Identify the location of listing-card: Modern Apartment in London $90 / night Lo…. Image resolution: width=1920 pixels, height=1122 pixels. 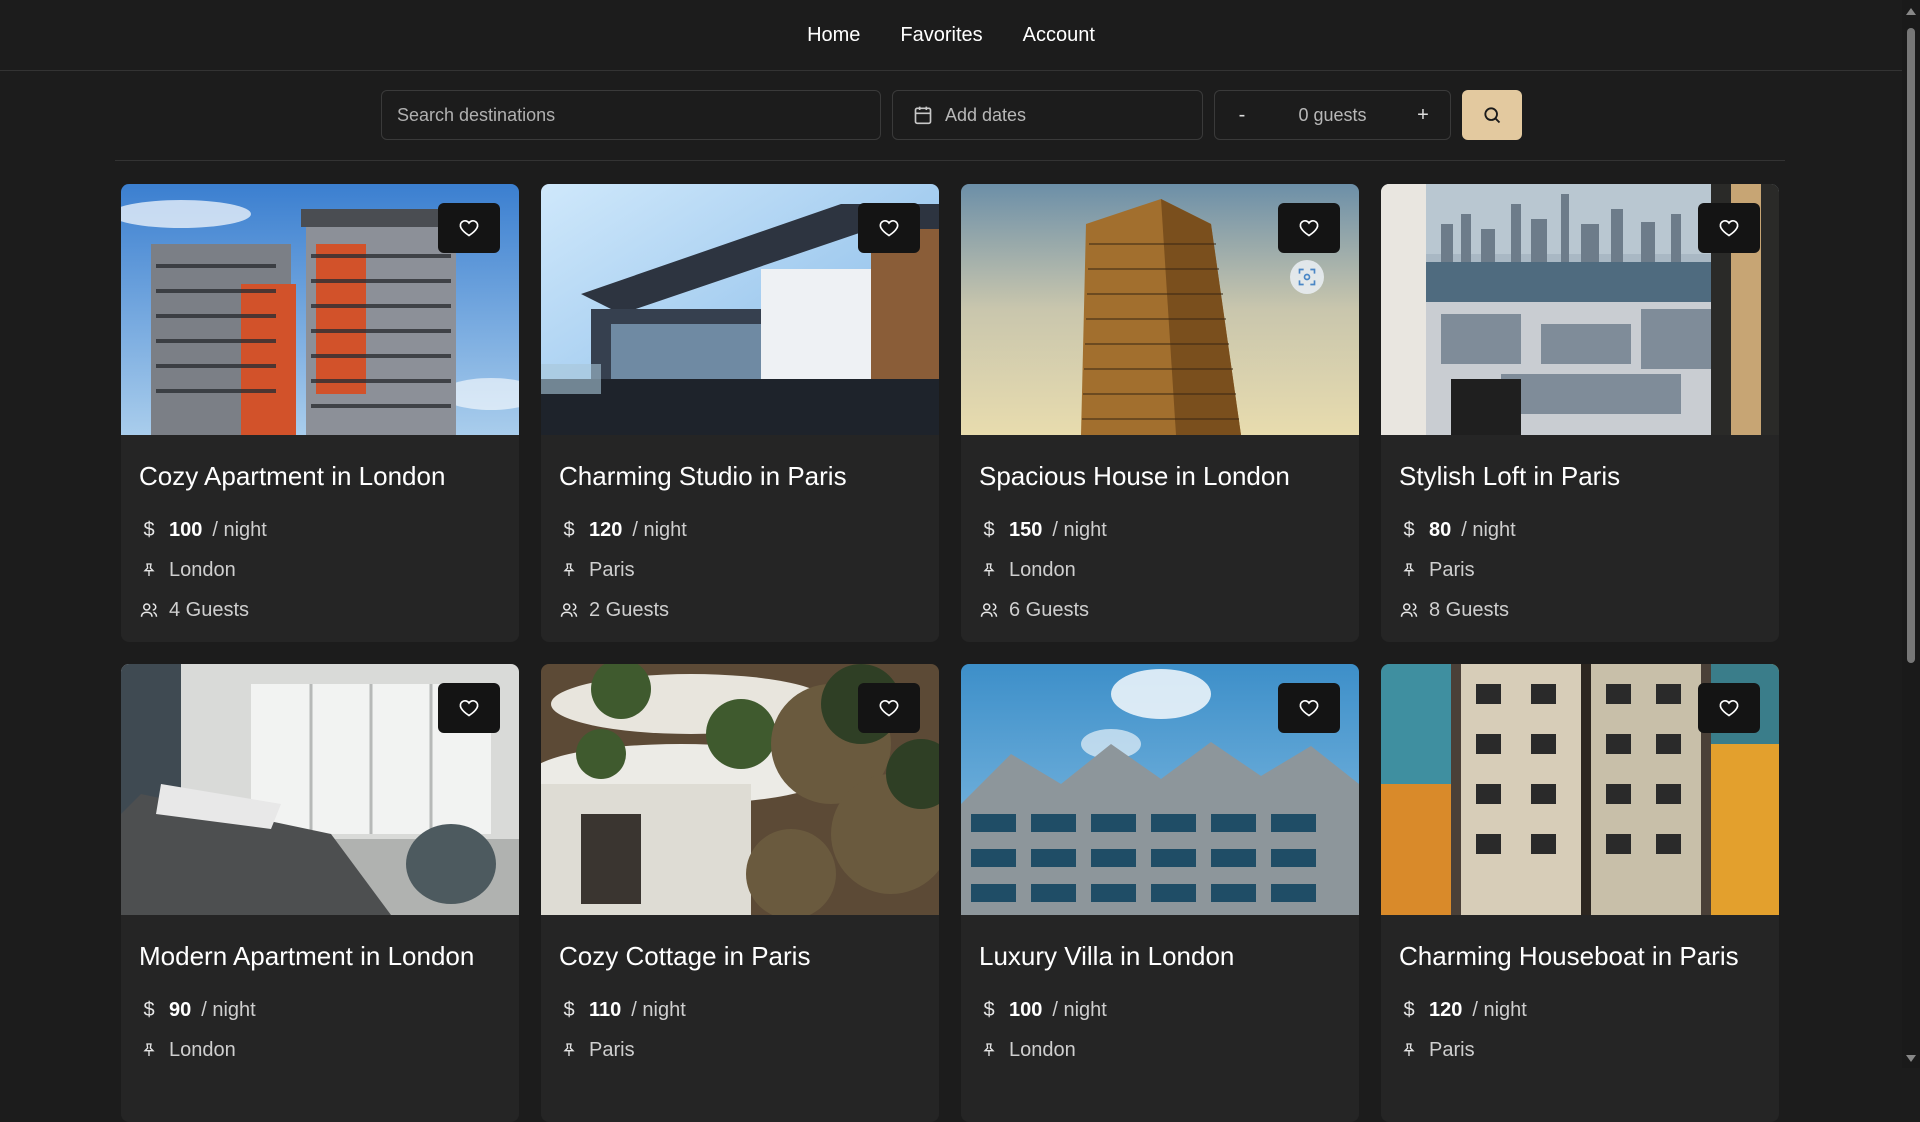
(320, 893).